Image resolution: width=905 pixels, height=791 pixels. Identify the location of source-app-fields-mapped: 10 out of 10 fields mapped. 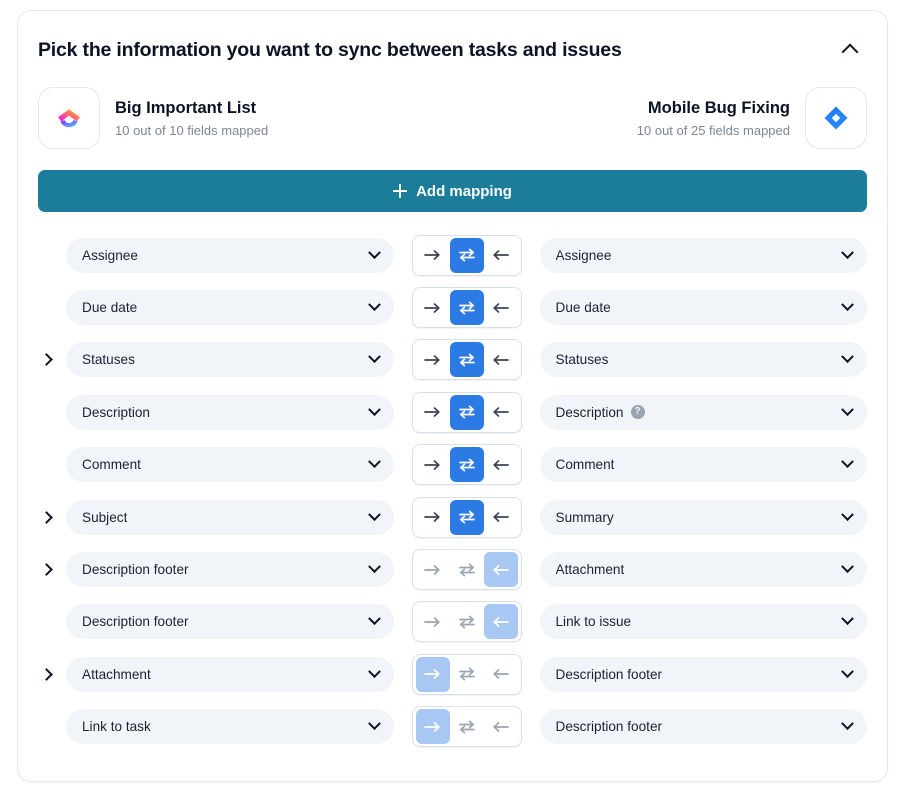
(192, 130).